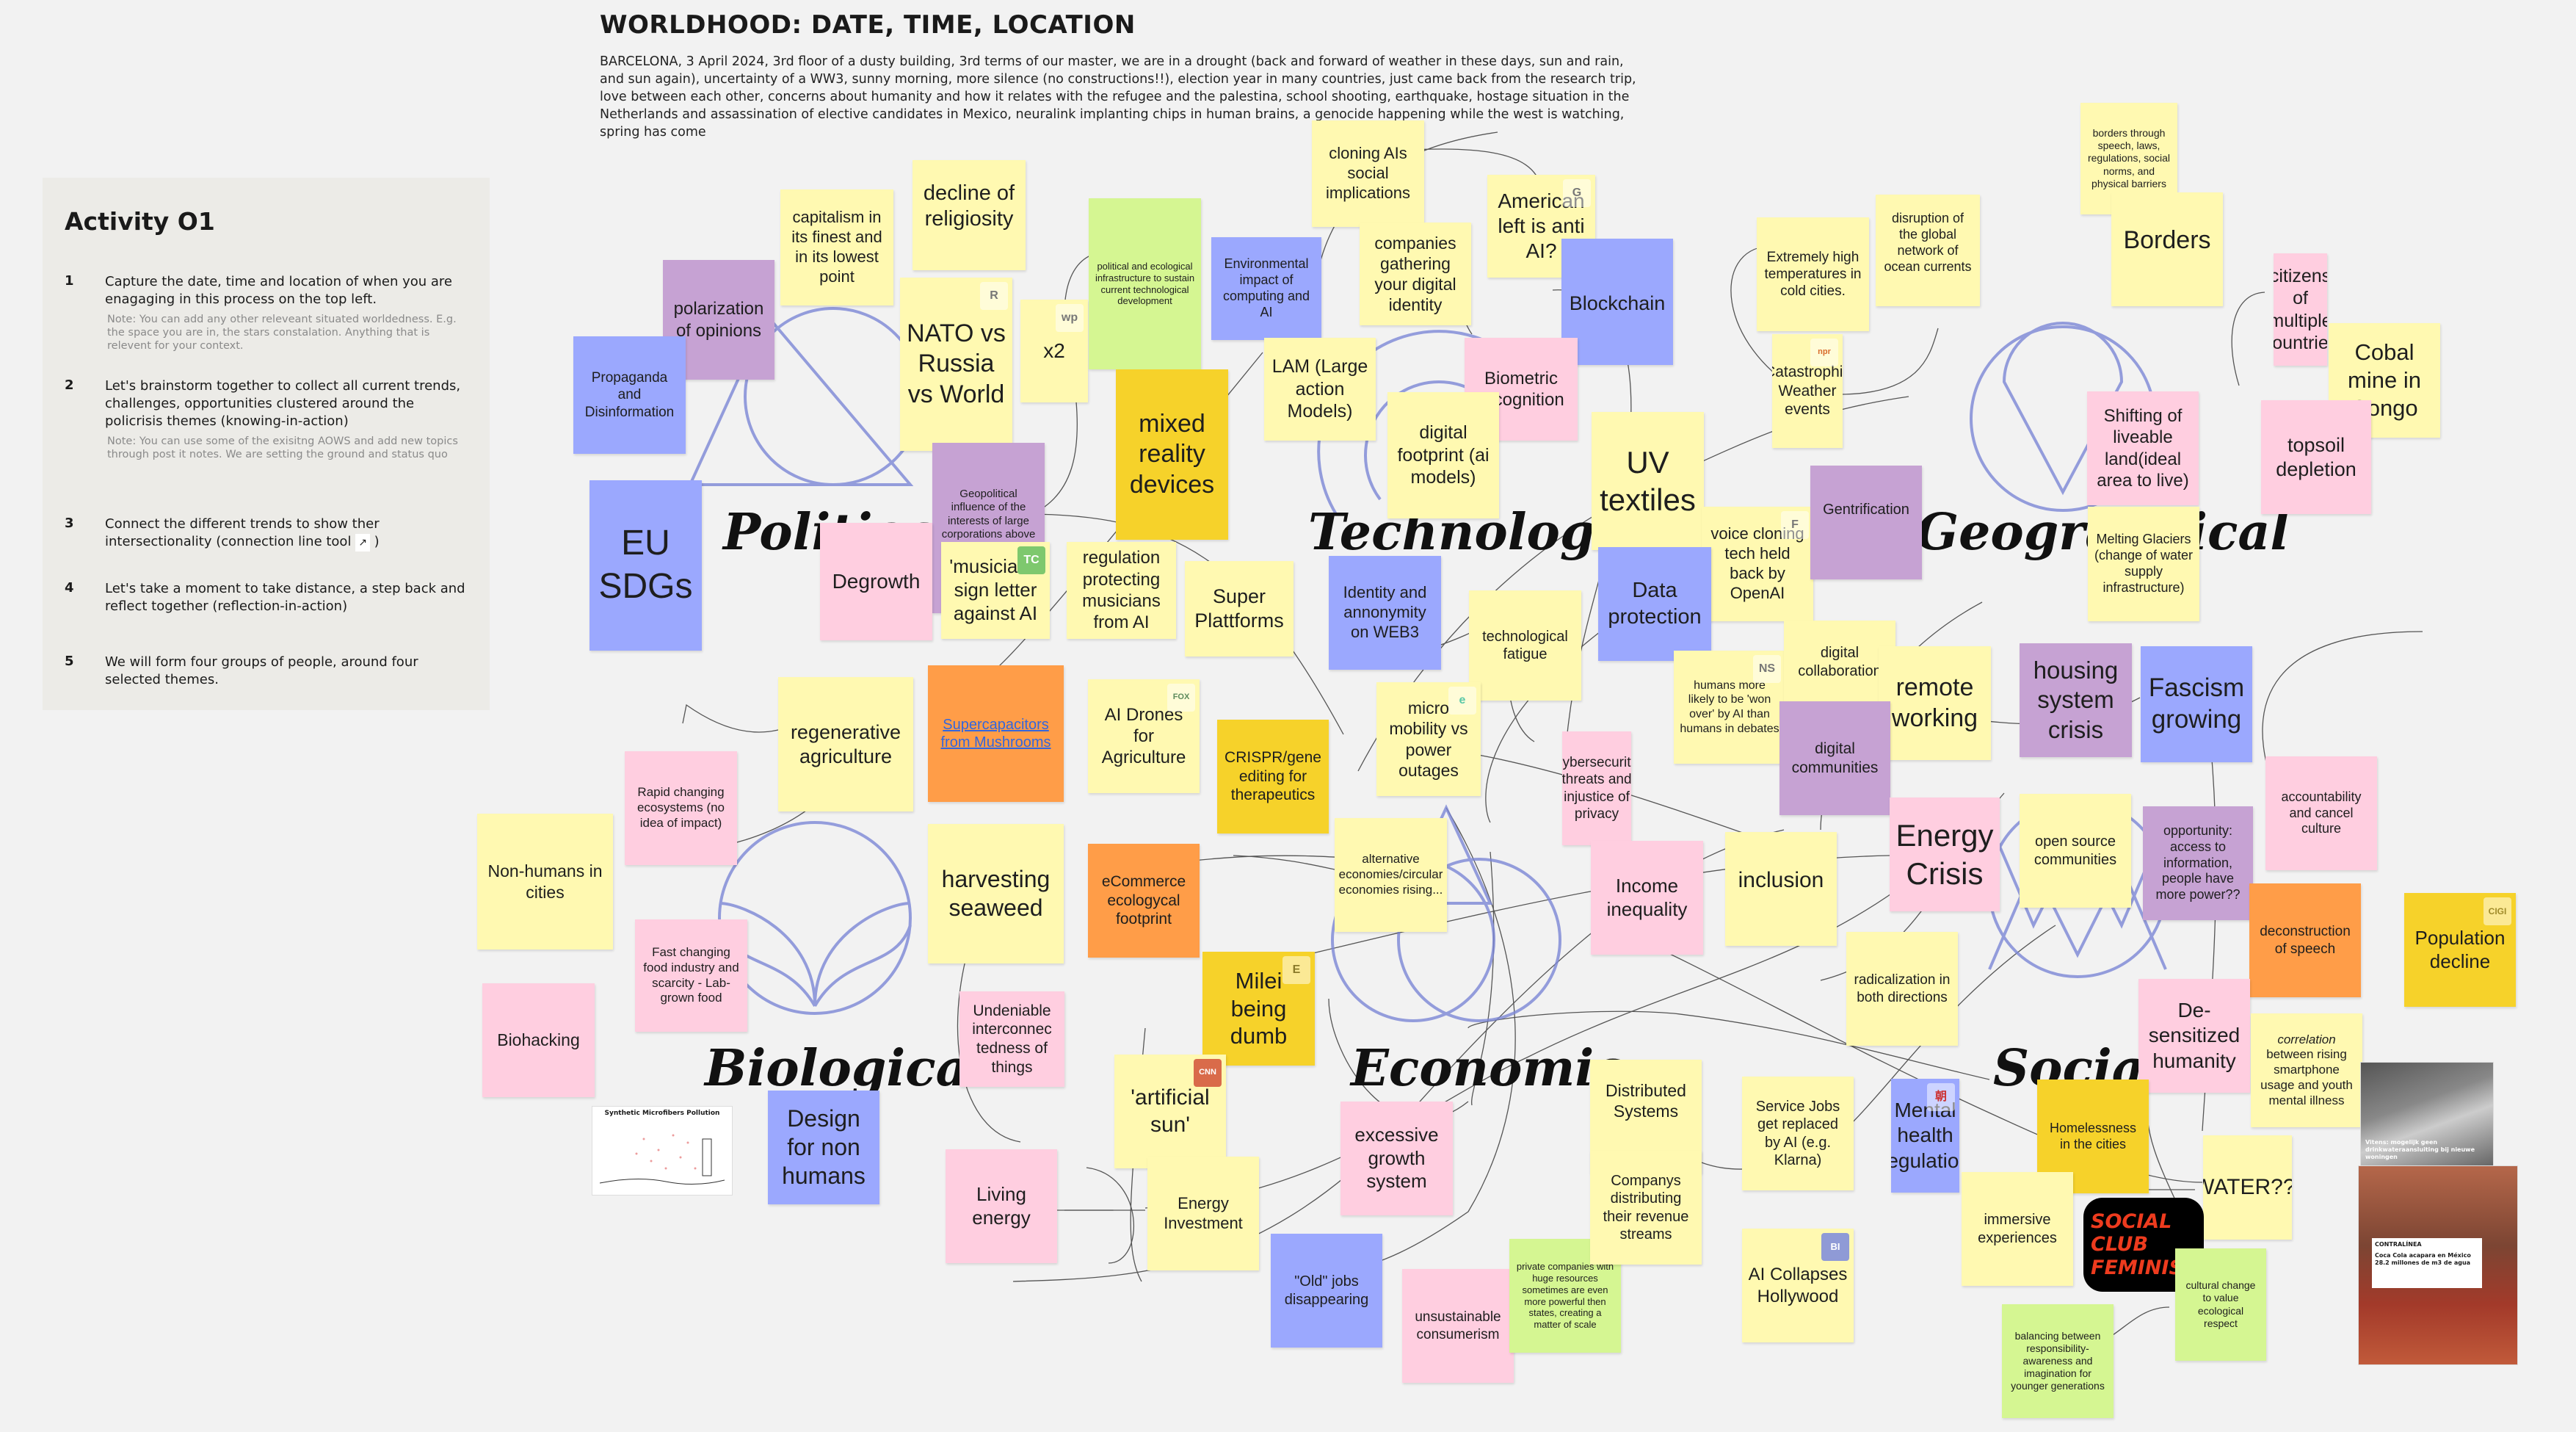 The height and width of the screenshot is (1432, 2576). What do you see at coordinates (1654, 604) in the screenshot?
I see `sticky-note: Data protection` at bounding box center [1654, 604].